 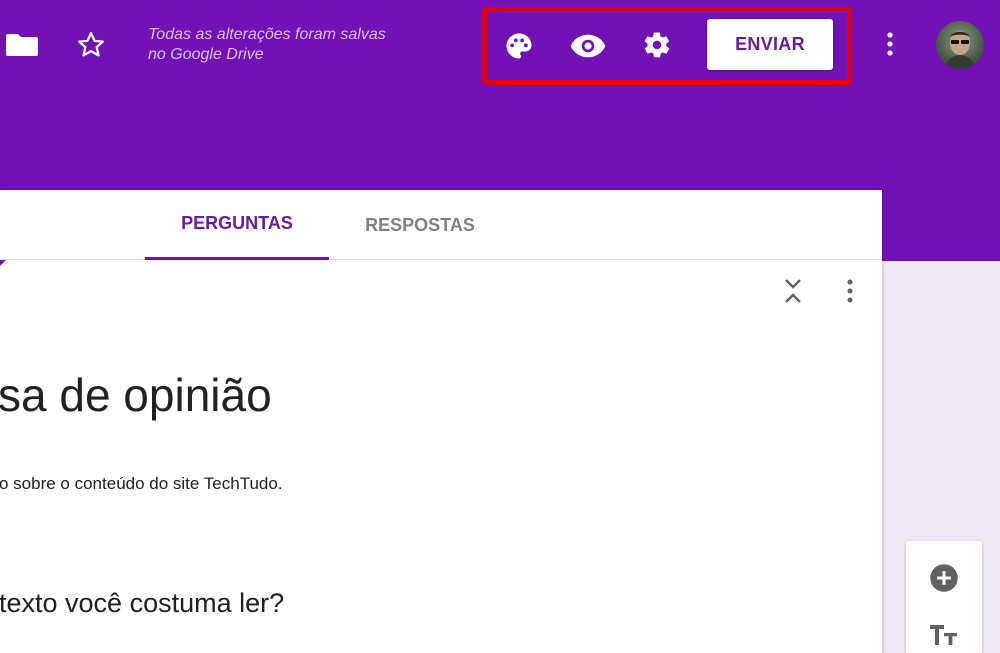 What do you see at coordinates (944, 635) in the screenshot?
I see `text-size-icon` at bounding box center [944, 635].